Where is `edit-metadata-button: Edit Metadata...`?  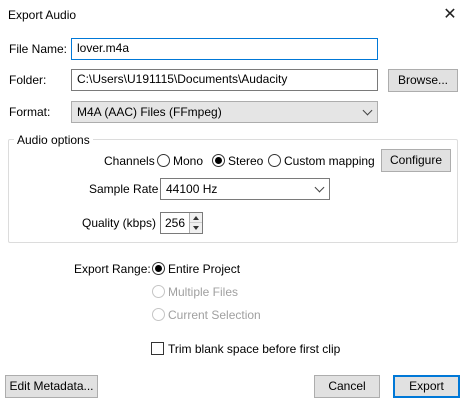 edit-metadata-button: Edit Metadata... is located at coordinates (51, 386).